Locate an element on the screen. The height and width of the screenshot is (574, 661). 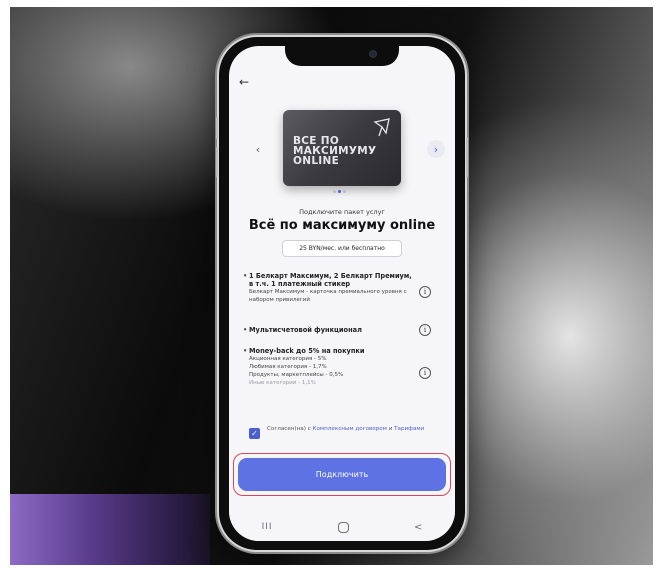
product-card-image: ВСЕ ПО МАКСИМУМУ ONLINE is located at coordinates (342, 148).